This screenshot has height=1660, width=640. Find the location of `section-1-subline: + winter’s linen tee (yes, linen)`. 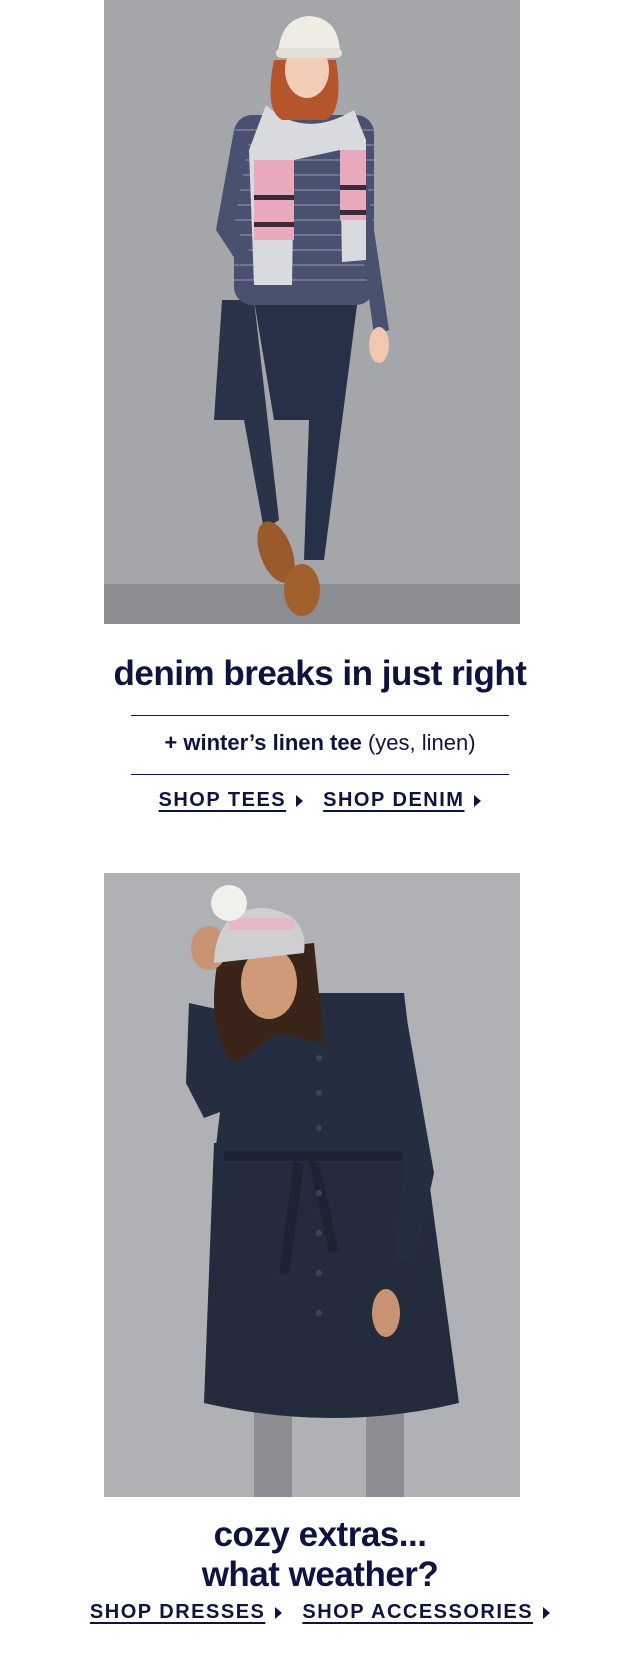

section-1-subline: + winter’s linen tee (yes, linen) is located at coordinates (320, 743).